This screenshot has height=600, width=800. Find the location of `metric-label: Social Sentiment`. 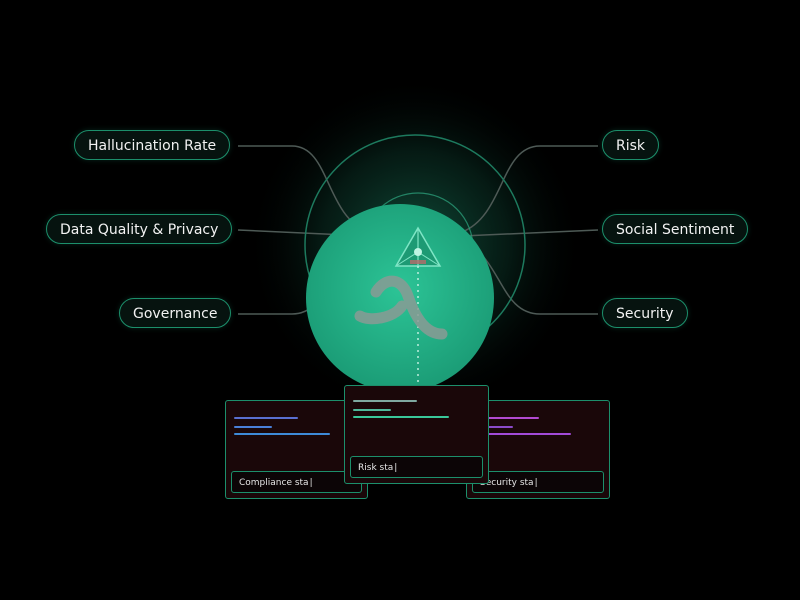

metric-label: Social Sentiment is located at coordinates (675, 230).